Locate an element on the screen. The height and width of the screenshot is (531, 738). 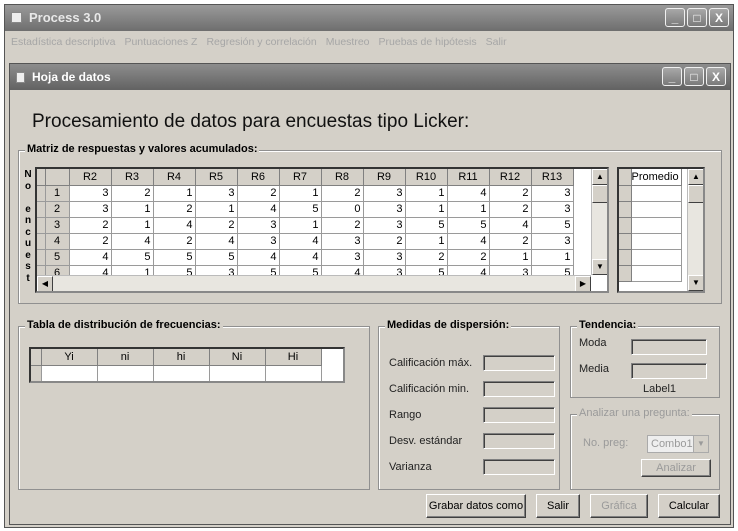
column-header: R6 is located at coordinates (258, 177).